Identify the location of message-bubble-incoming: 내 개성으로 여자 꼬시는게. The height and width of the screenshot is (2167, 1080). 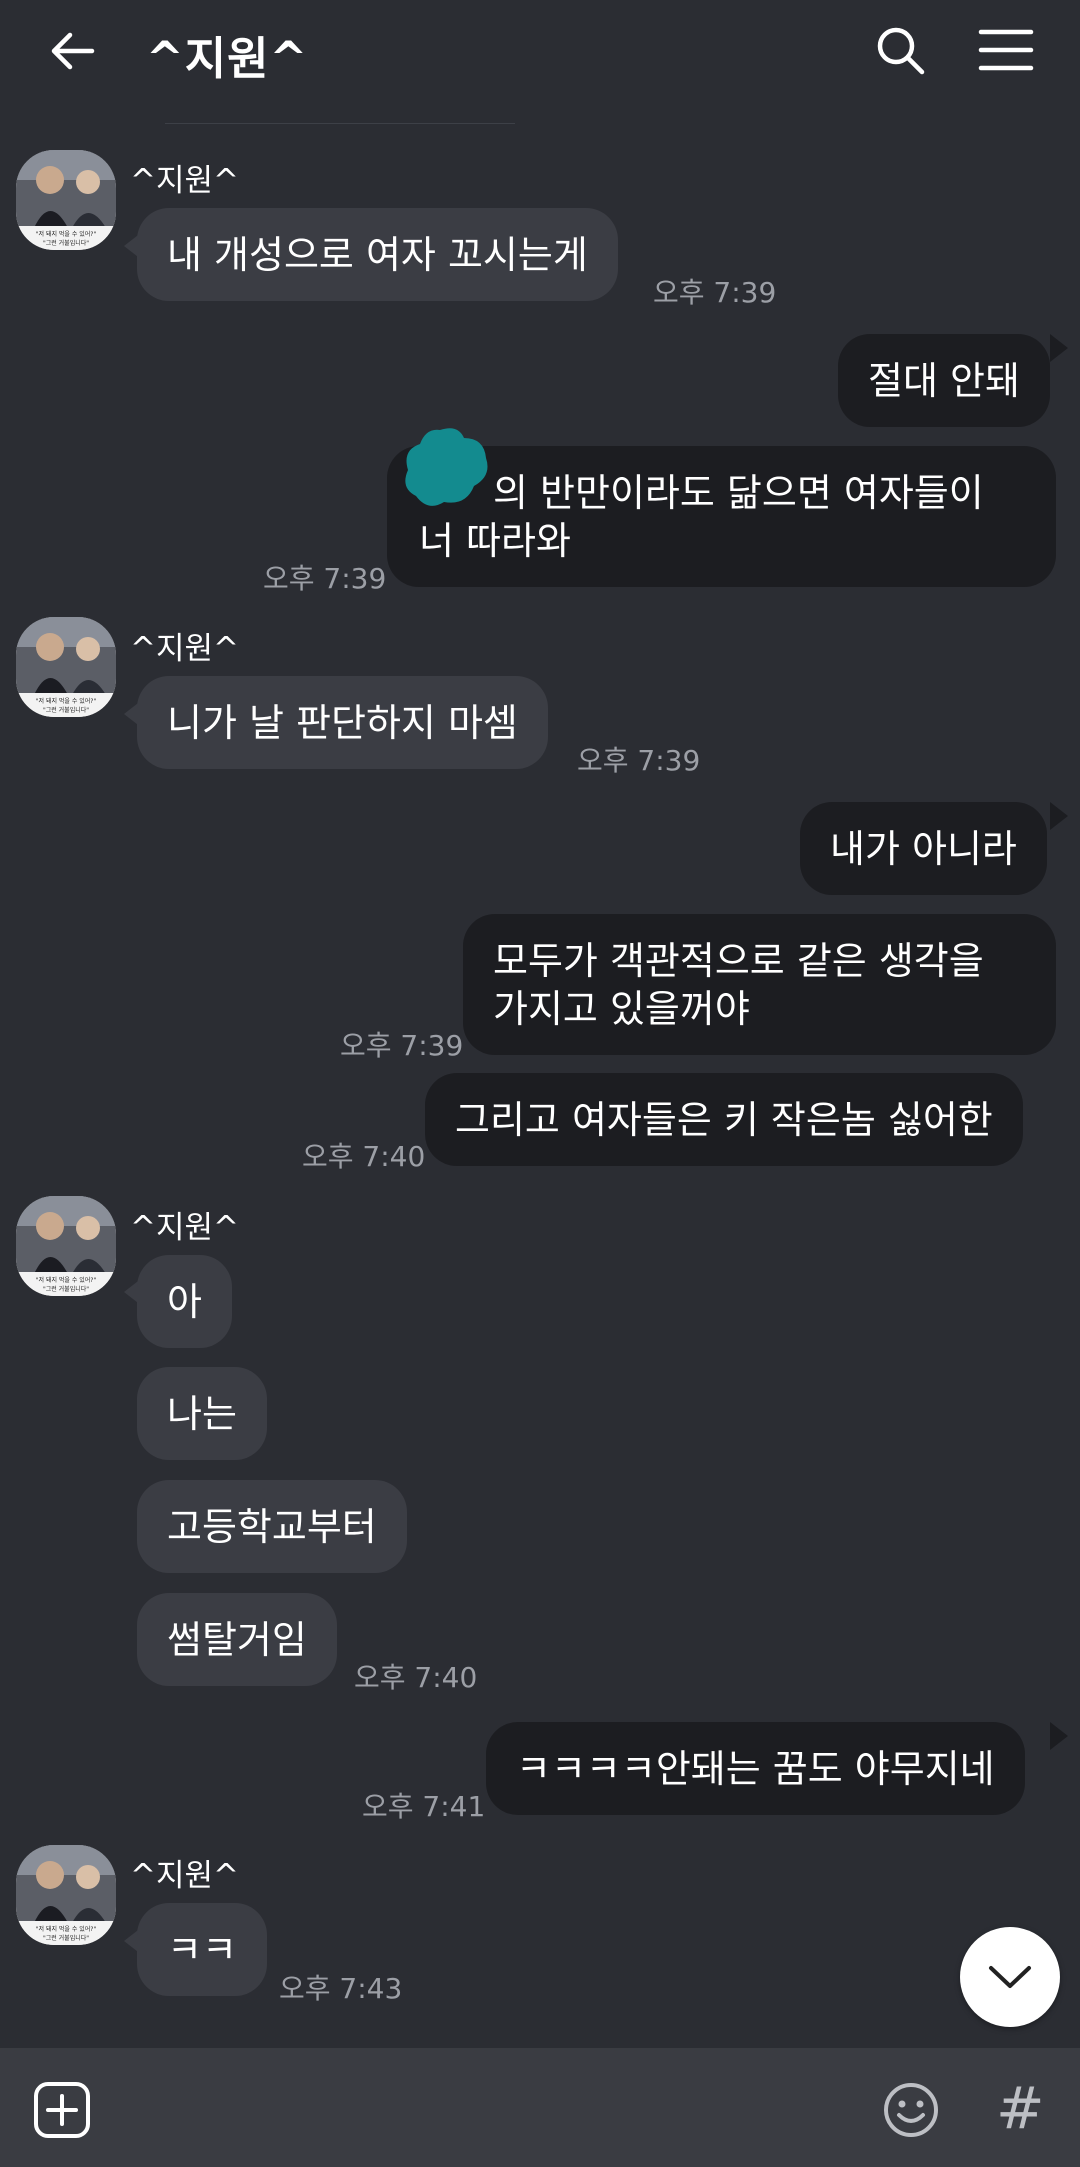
(377, 254).